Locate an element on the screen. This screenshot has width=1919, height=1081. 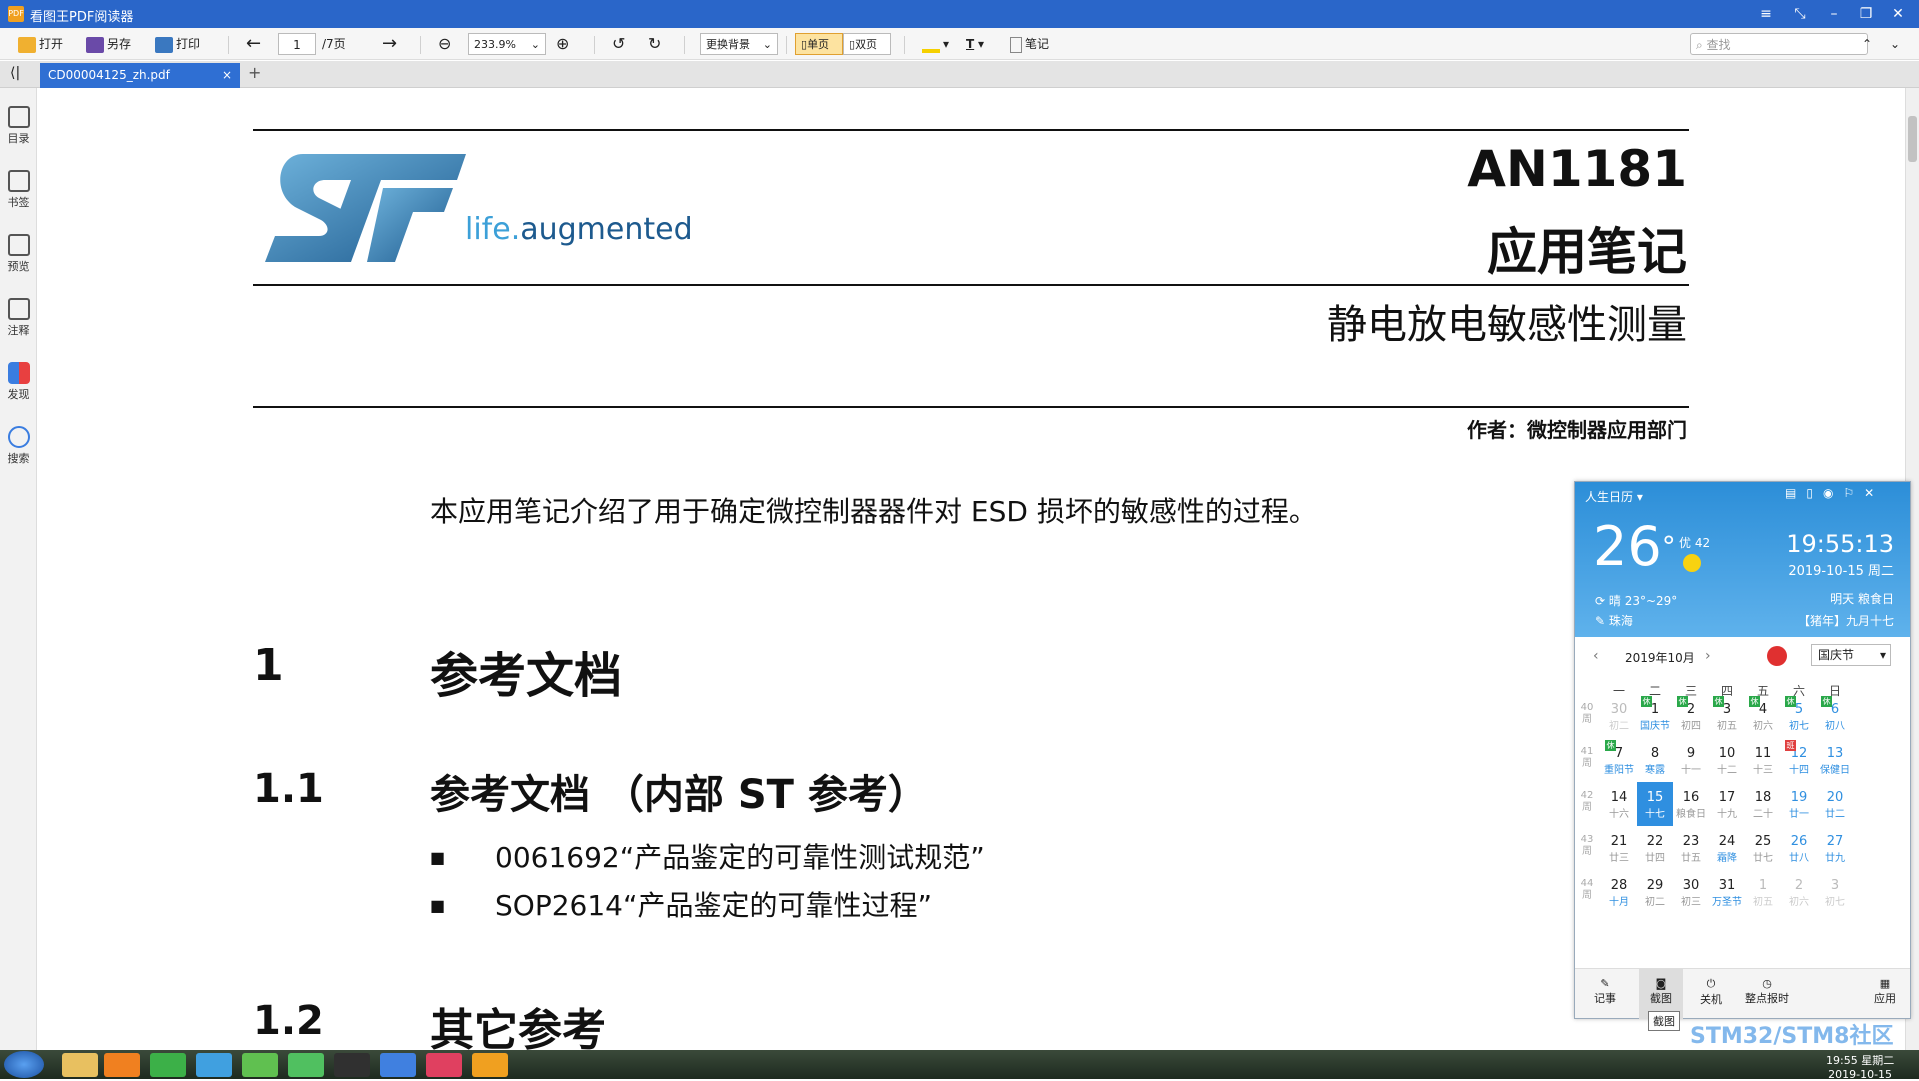
system-clock: 19:55 星期二 2019-10-15 is located at coordinates (1860, 1066).